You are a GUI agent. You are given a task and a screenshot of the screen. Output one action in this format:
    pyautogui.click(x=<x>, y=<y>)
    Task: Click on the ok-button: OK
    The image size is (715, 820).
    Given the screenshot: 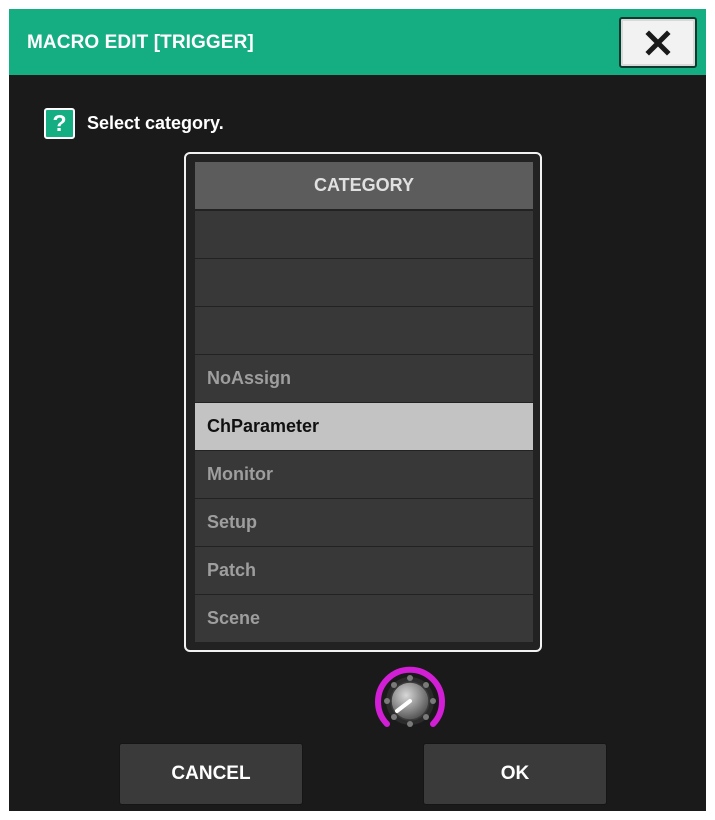 What is the action you would take?
    pyautogui.click(x=515, y=774)
    